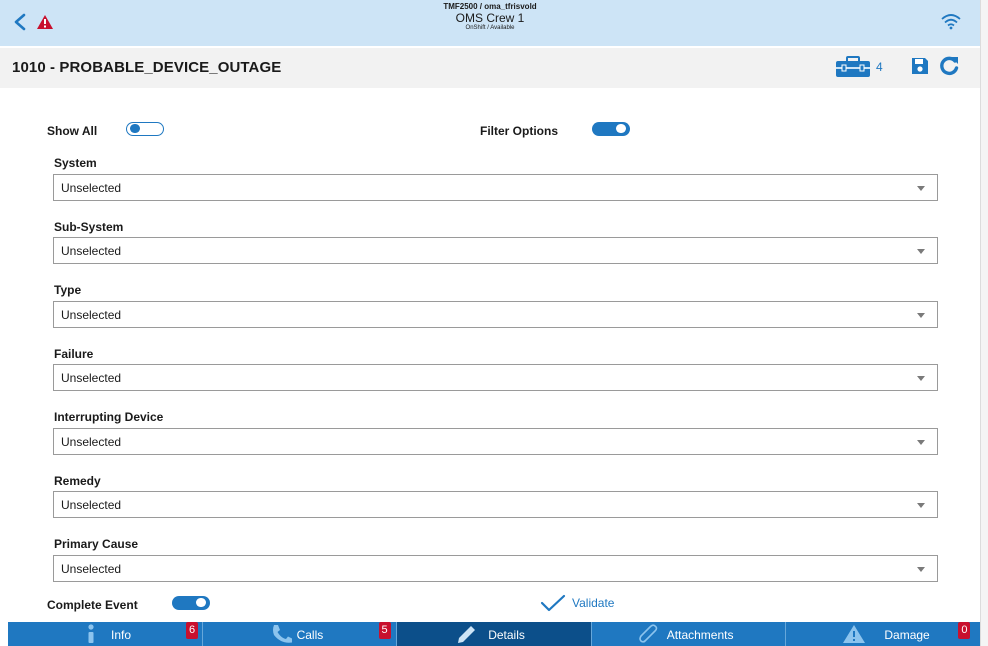 This screenshot has width=988, height=646. What do you see at coordinates (951, 22) in the screenshot?
I see `wifi-icon` at bounding box center [951, 22].